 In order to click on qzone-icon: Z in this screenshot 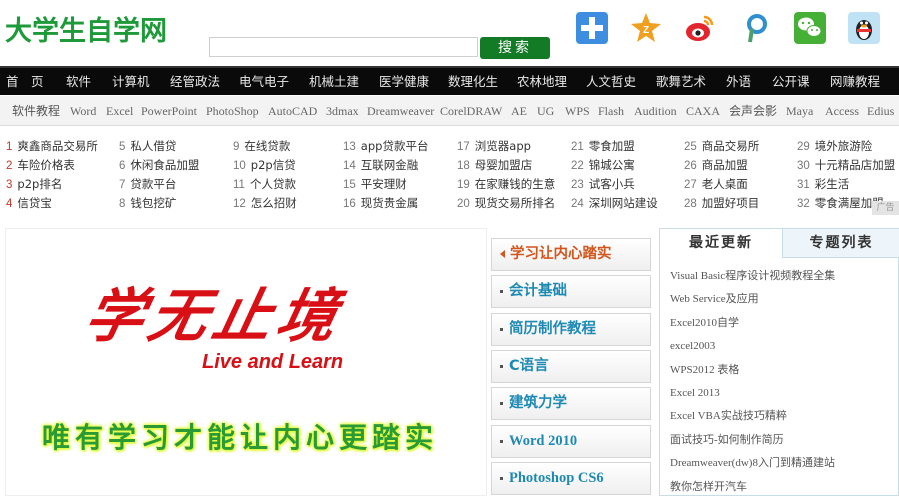, I will do `click(646, 28)`.